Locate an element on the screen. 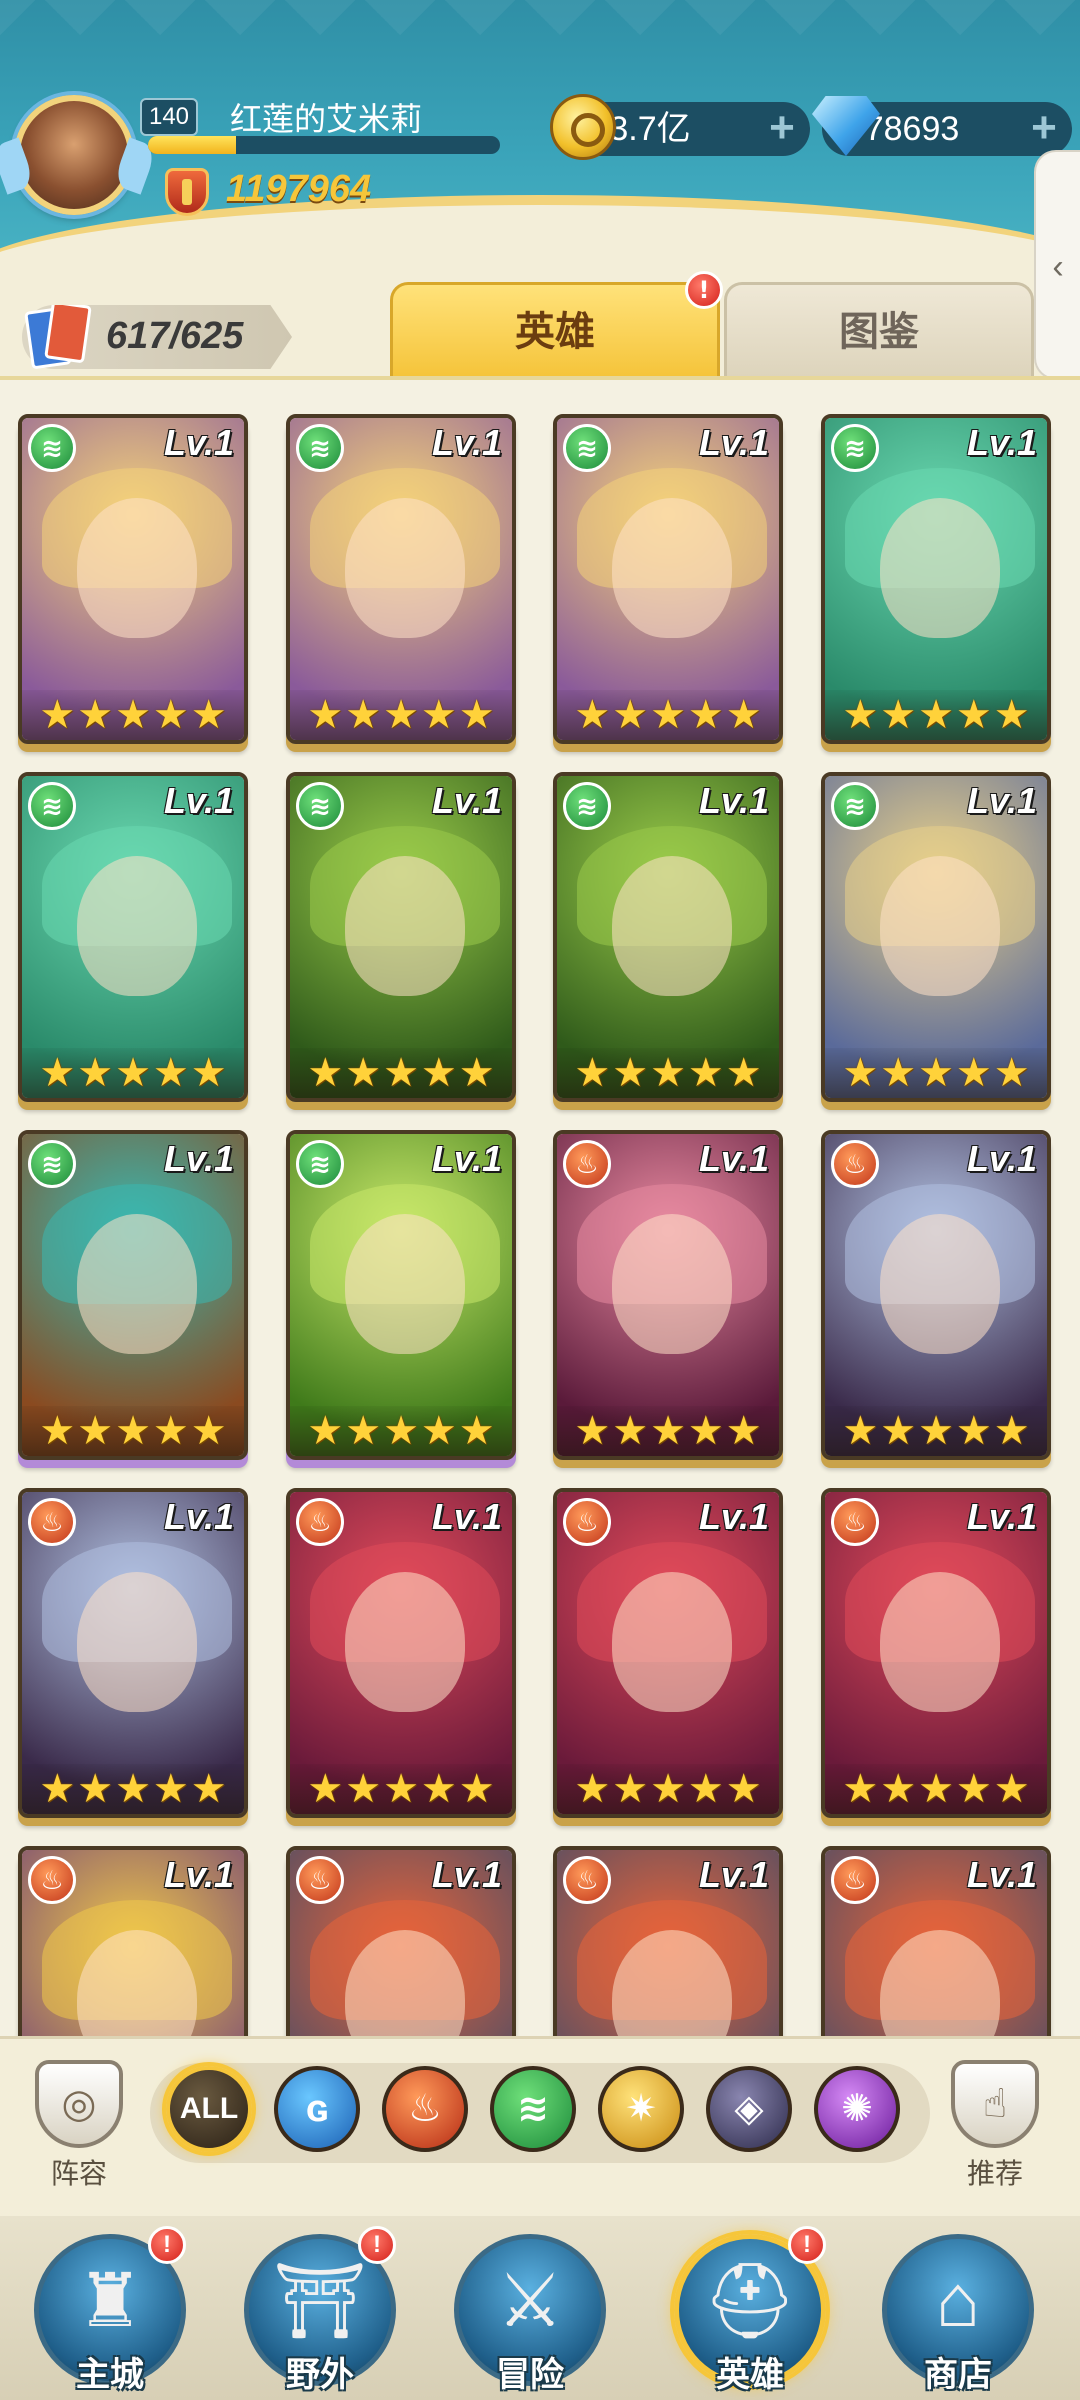 This screenshot has width=1080, height=2400. nav-wild-label: 野外 is located at coordinates (320, 2375).